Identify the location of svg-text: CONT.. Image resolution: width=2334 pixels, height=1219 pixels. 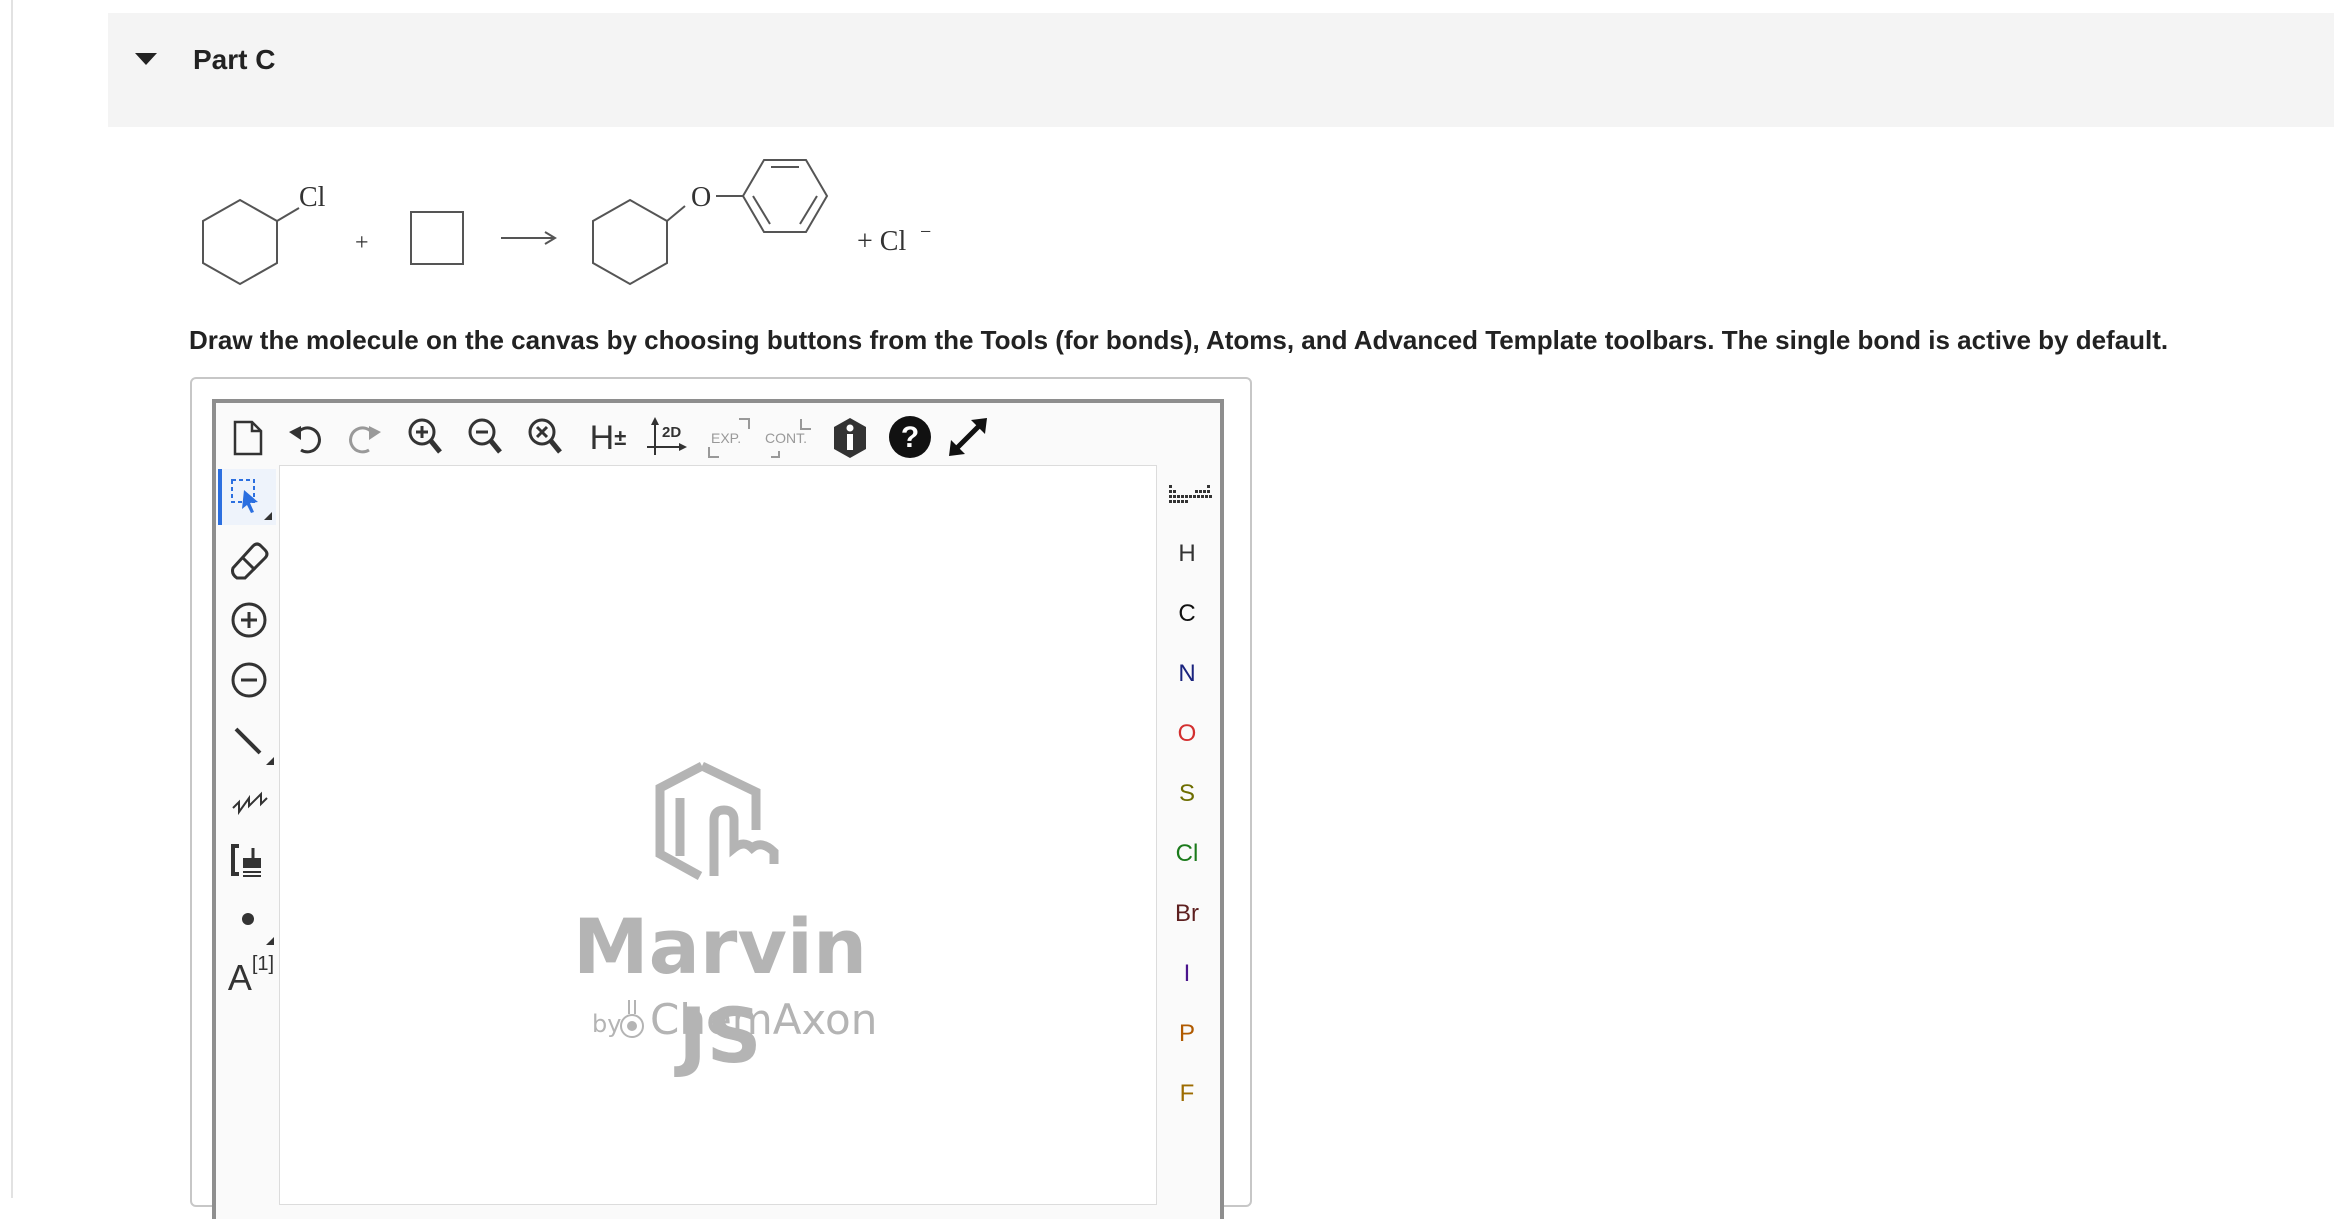
(786, 438).